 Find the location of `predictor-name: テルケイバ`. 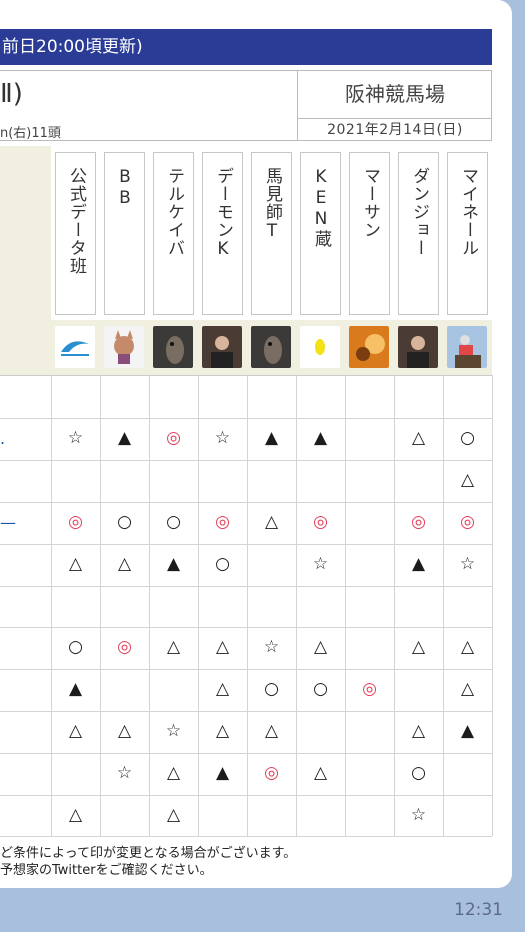

predictor-name: テルケイバ is located at coordinates (174, 212).